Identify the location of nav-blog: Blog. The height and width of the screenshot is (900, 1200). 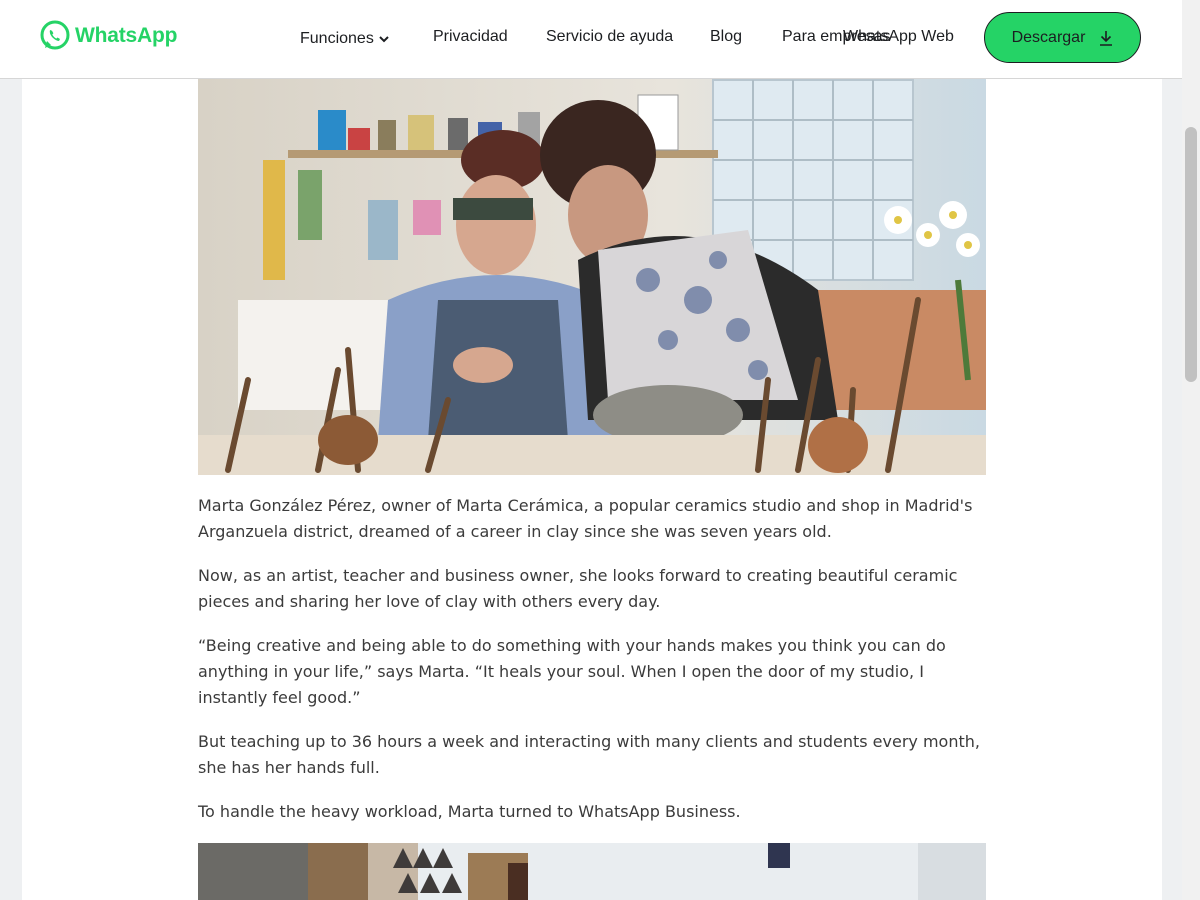
(726, 37).